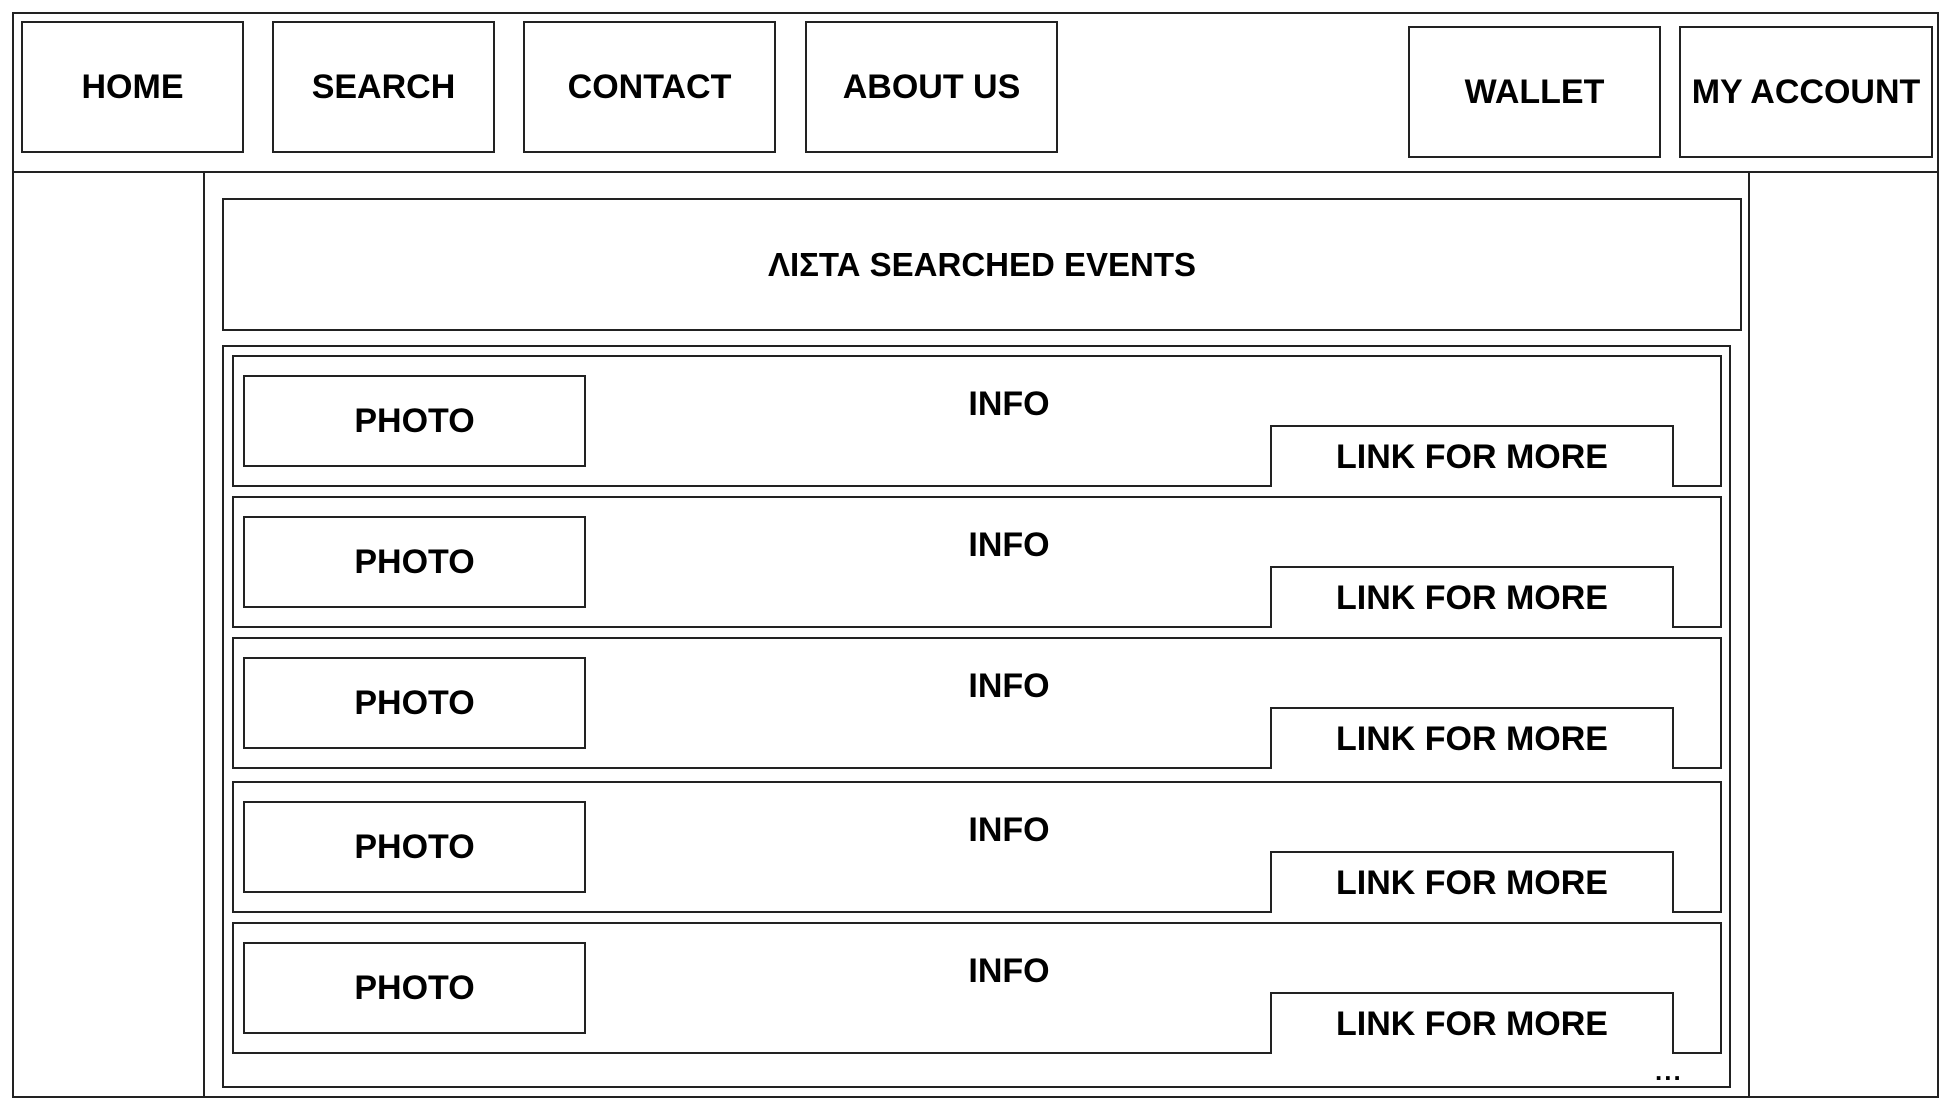 The width and height of the screenshot is (1942, 1102). Describe the element at coordinates (982, 264) in the screenshot. I see `page-title: ΛΙΣΤΑ SEARCHED EVENTS` at that location.